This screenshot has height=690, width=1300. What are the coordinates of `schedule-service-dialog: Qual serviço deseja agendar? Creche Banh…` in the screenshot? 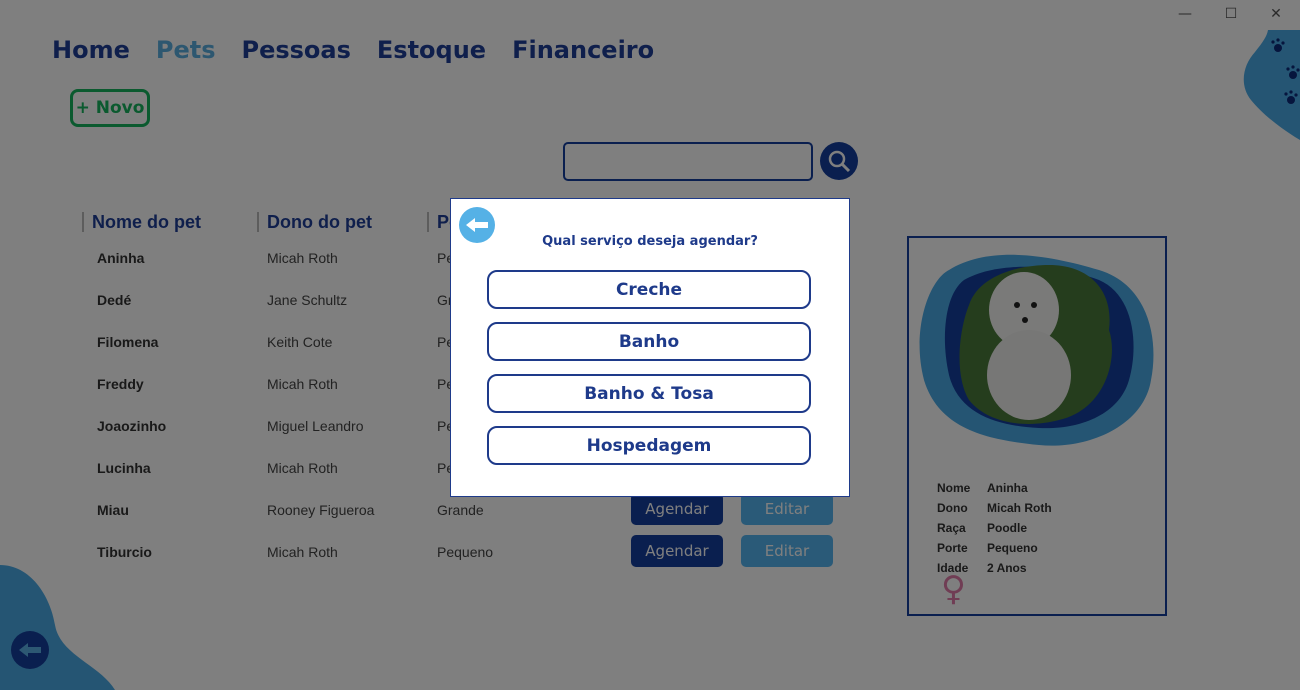 It's located at (650, 347).